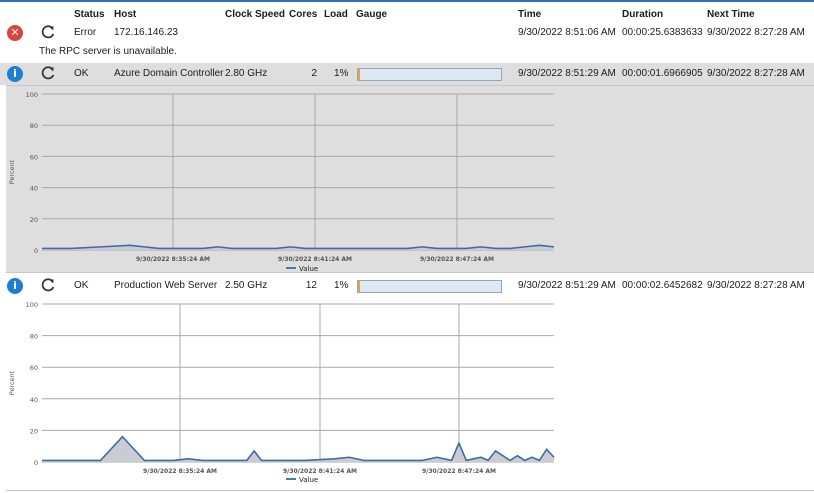 This screenshot has width=814, height=493. I want to click on duration-text: 00:00:02.6452682, so click(662, 285).